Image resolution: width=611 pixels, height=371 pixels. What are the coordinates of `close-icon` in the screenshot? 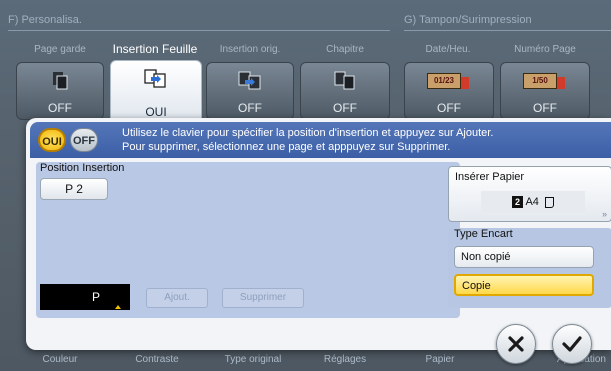 It's located at (516, 344).